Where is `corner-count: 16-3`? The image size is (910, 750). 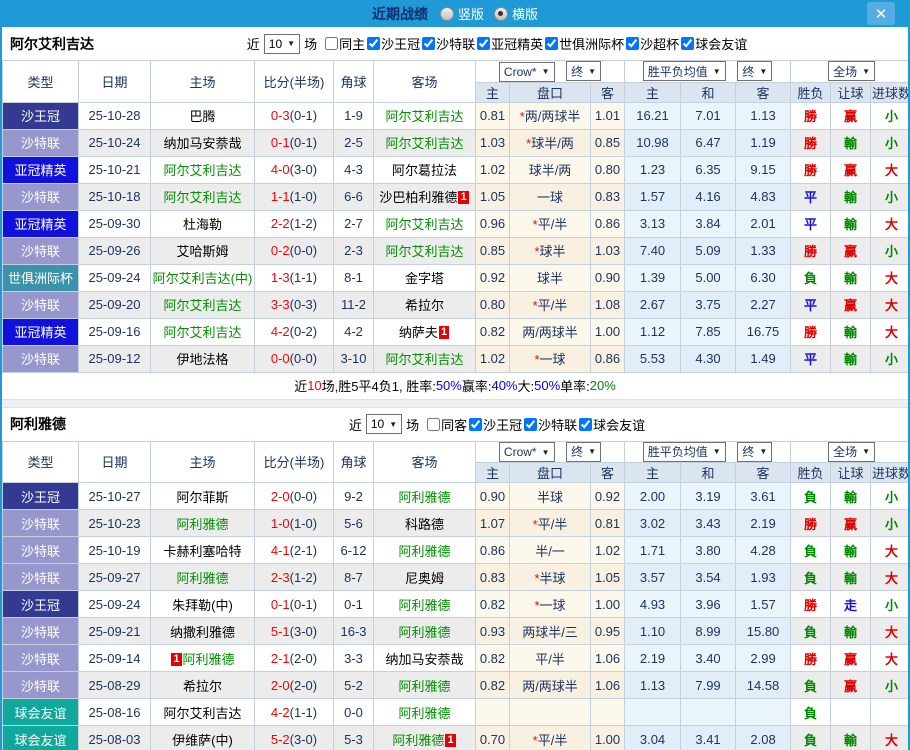 corner-count: 16-3 is located at coordinates (353, 631).